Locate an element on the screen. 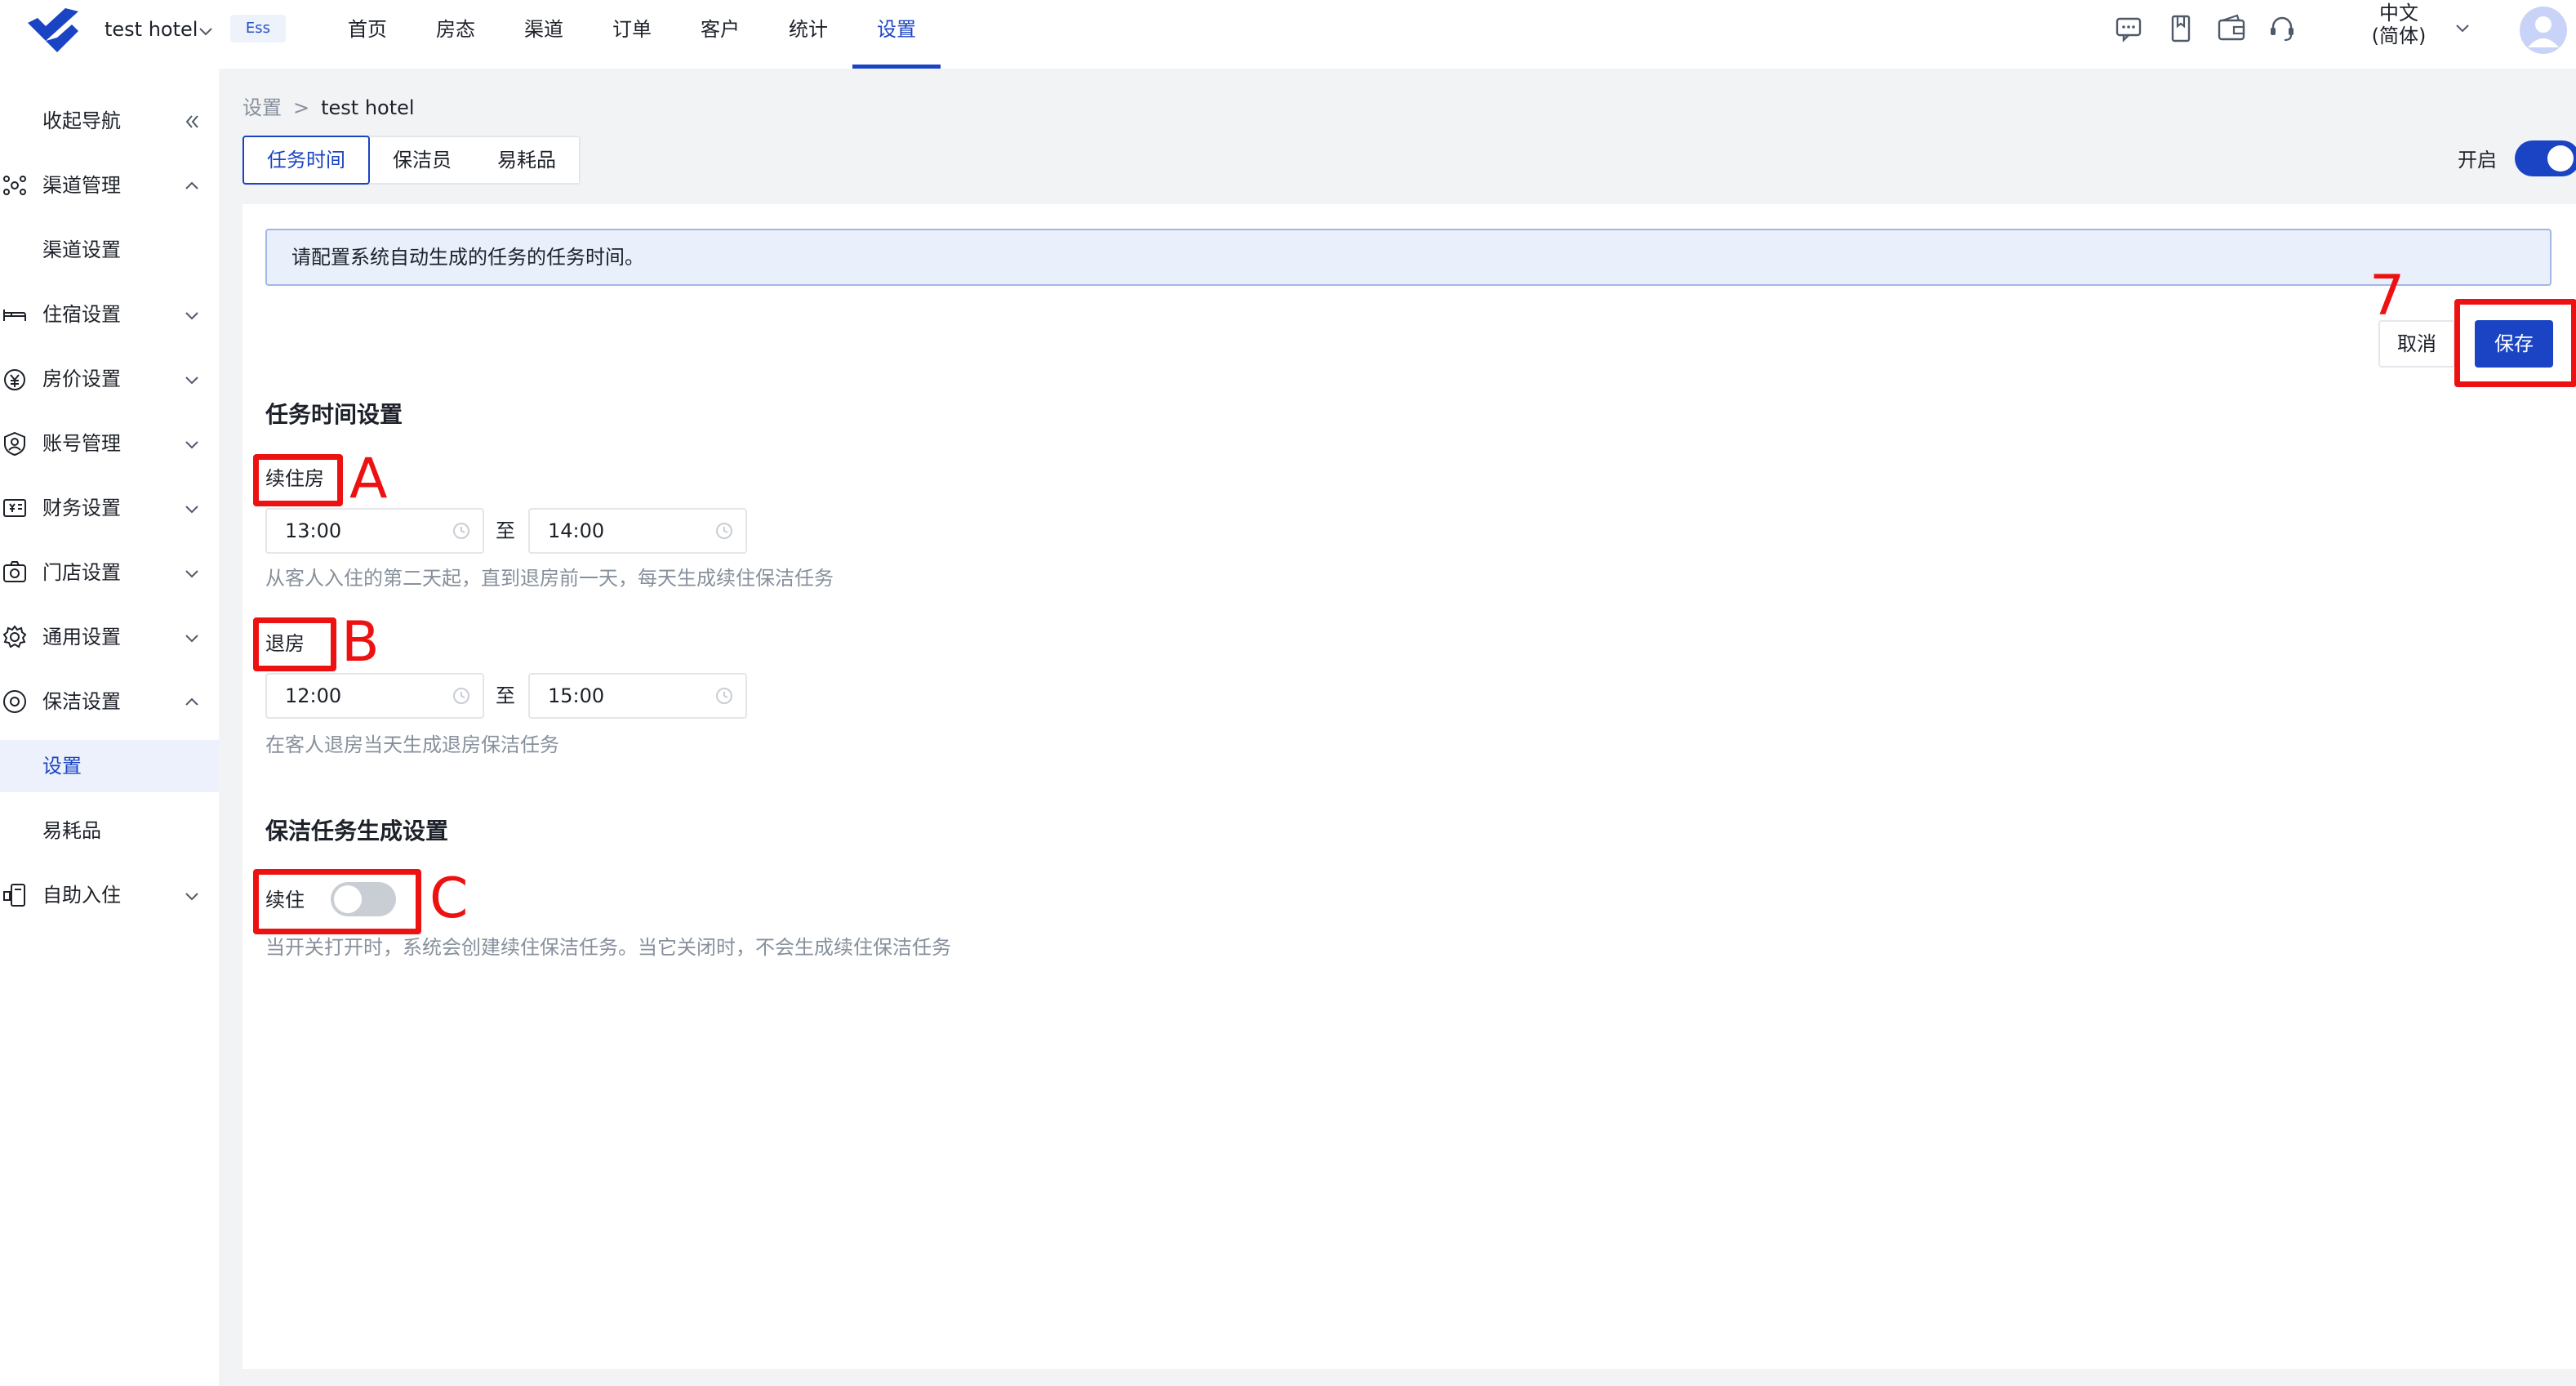 This screenshot has width=2576, height=1386. sidebar-item-lodging-settings: 住宿设置 is located at coordinates (109, 315).